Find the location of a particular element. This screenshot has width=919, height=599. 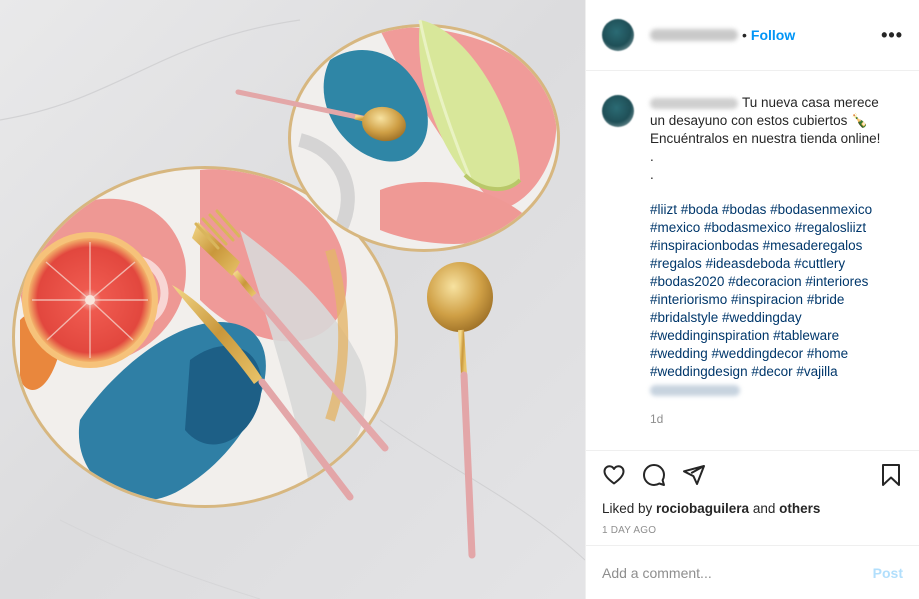

action-icons-row is located at coordinates (752, 475).